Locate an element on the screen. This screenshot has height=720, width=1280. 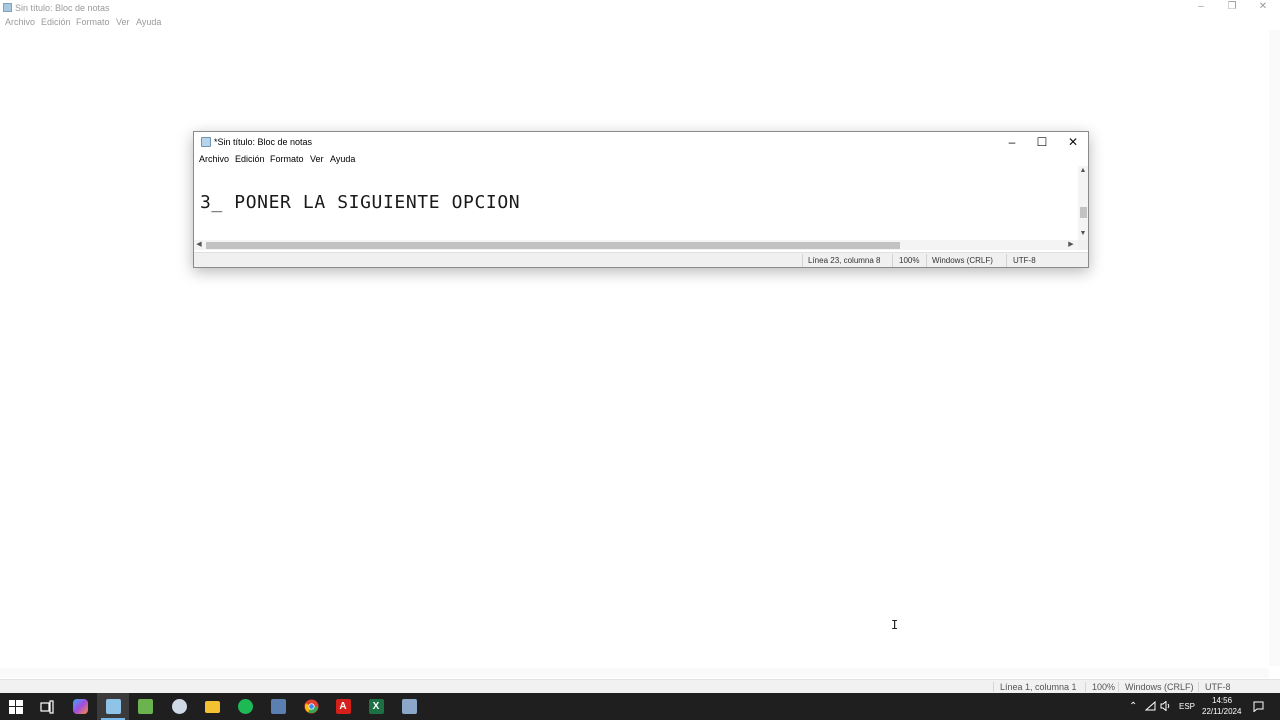
snipping-tool-icon is located at coordinates (179, 706).